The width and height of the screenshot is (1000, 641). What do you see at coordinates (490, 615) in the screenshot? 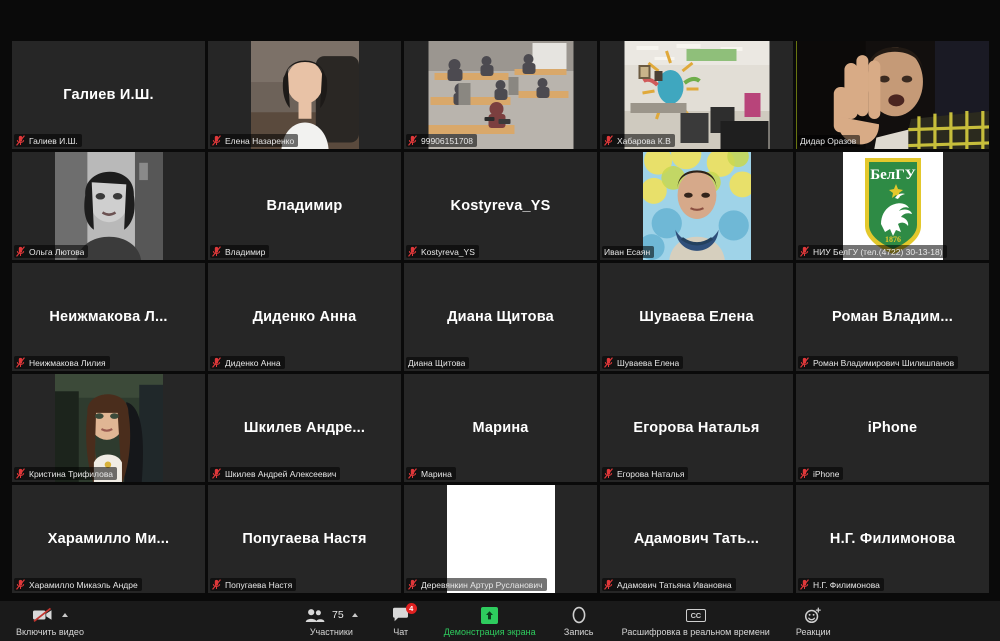
I see `share-screen-icon` at bounding box center [490, 615].